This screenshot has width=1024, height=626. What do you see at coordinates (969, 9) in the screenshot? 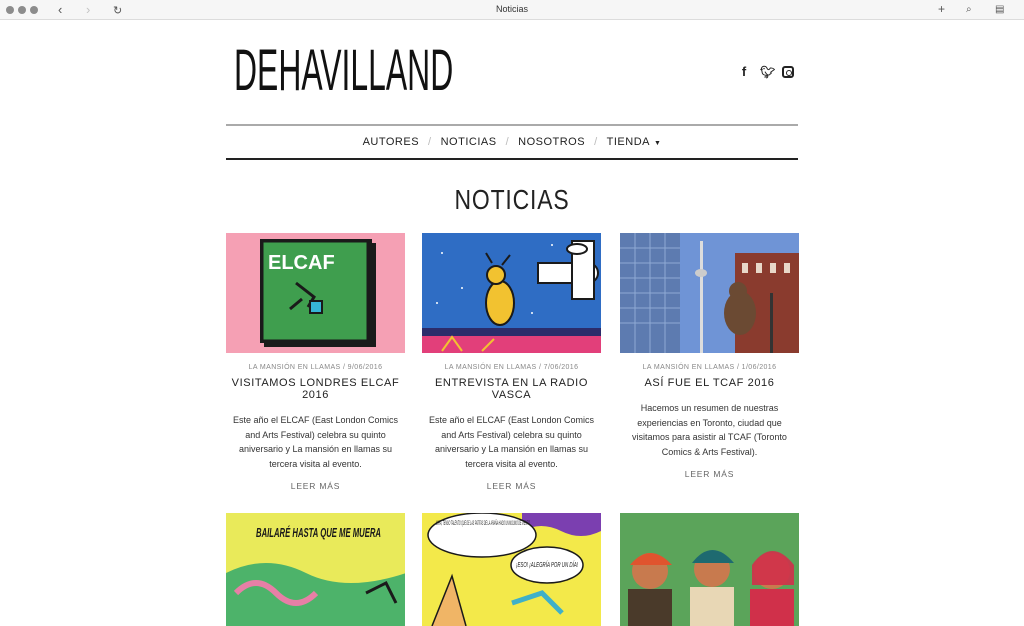
I see `search-icon: ⌕` at bounding box center [969, 9].